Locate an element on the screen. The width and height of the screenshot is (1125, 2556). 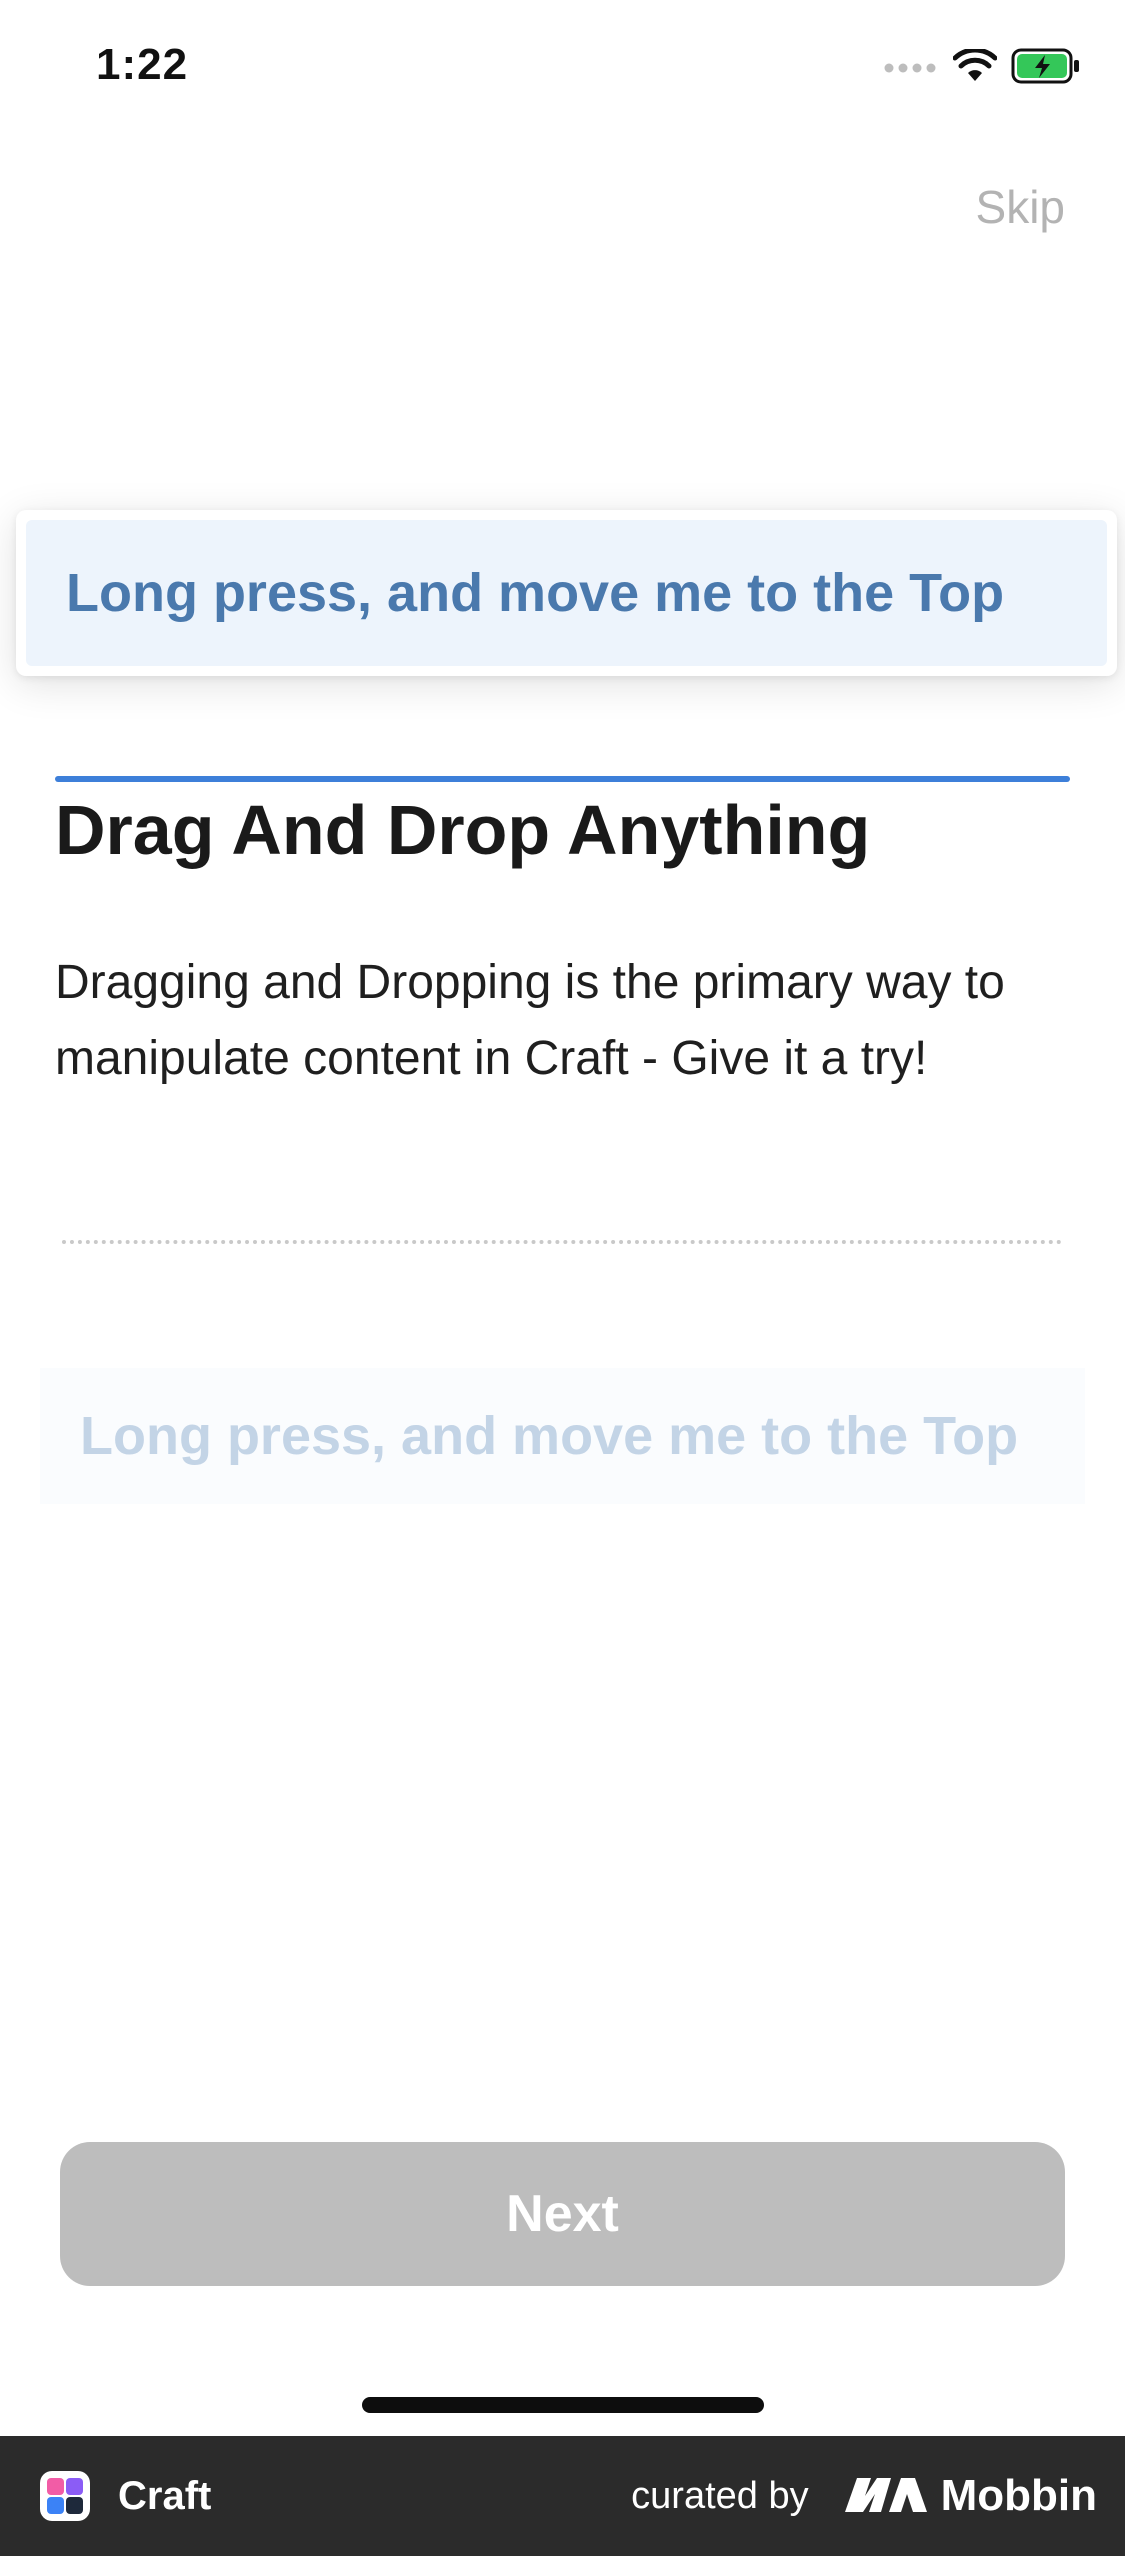
page-title: Drag And Drop Anything is located at coordinates (463, 830).